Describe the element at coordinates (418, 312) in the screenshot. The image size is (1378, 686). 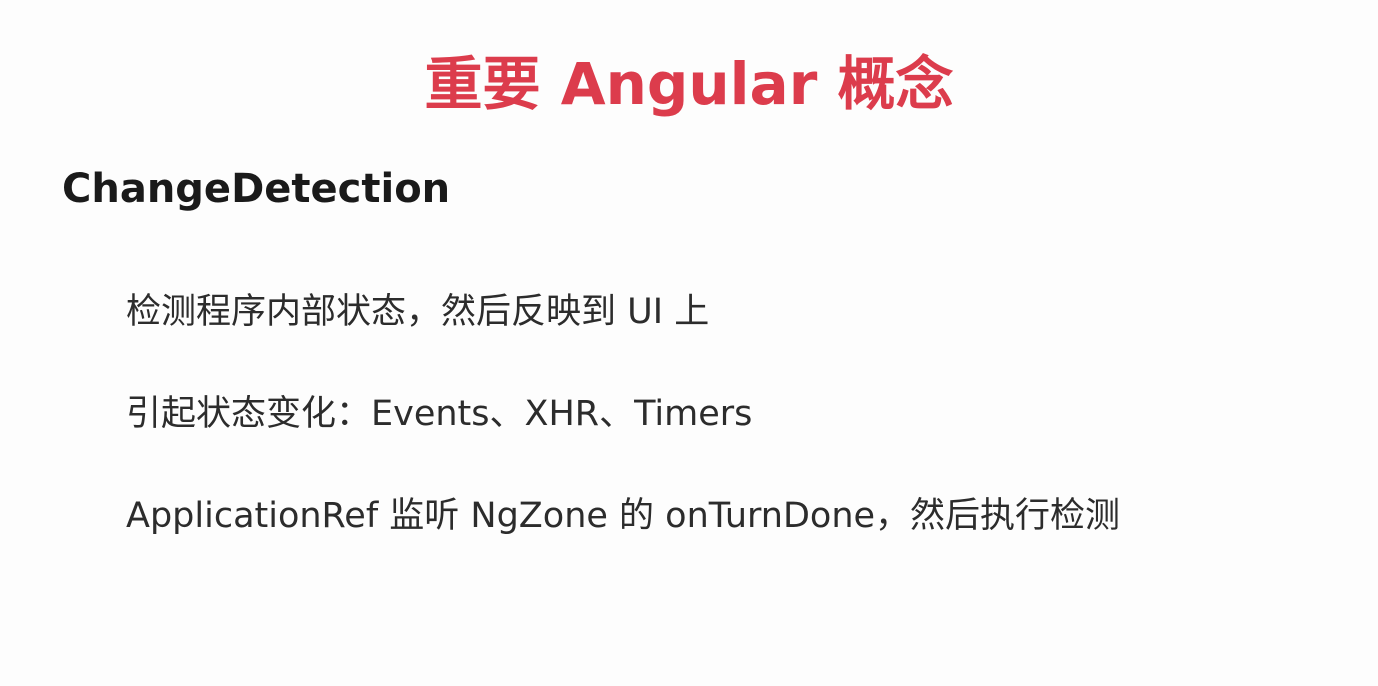
I see `bullet-point-1: 检测程序内部状态，然后反映到 UI 上` at that location.